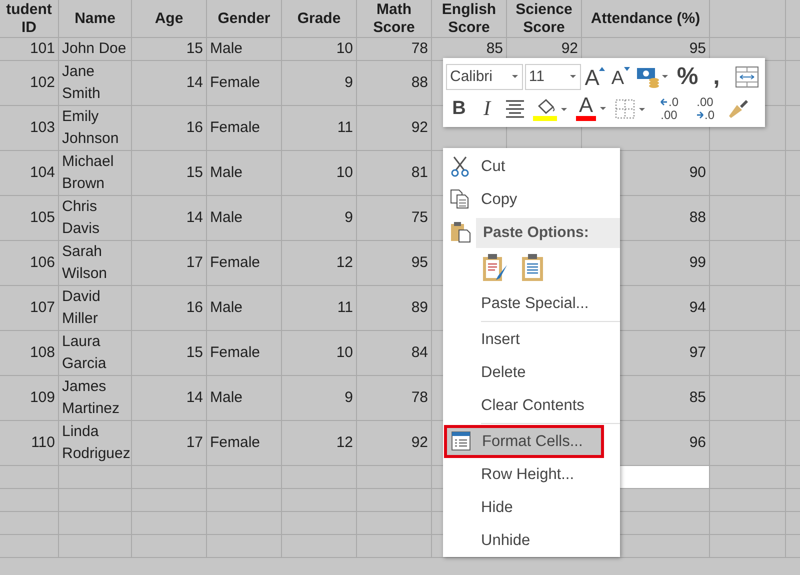  Describe the element at coordinates (29, 218) in the screenshot. I see `table-cell: 105` at that location.